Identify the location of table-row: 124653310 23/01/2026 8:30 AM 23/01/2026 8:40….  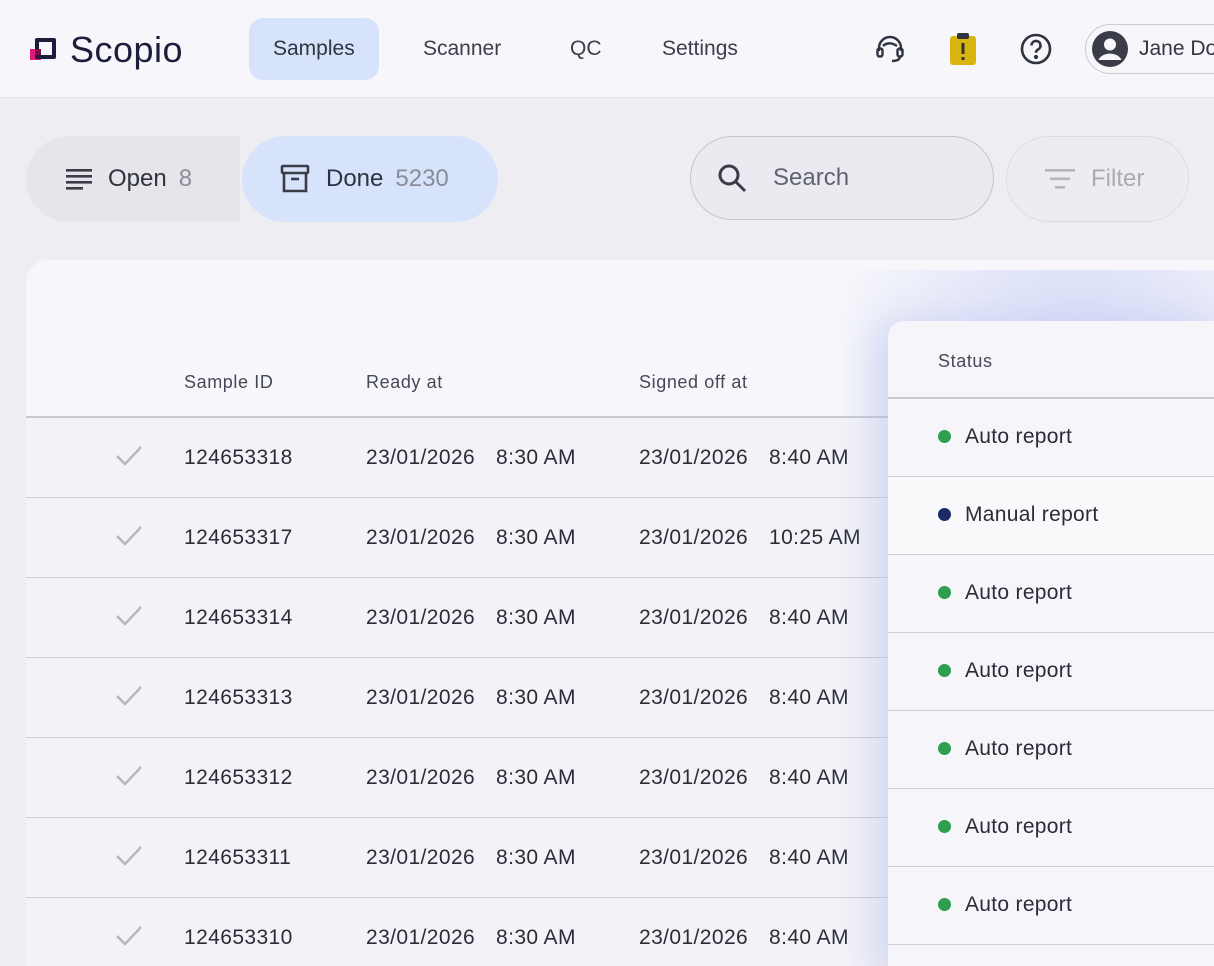
(457, 932).